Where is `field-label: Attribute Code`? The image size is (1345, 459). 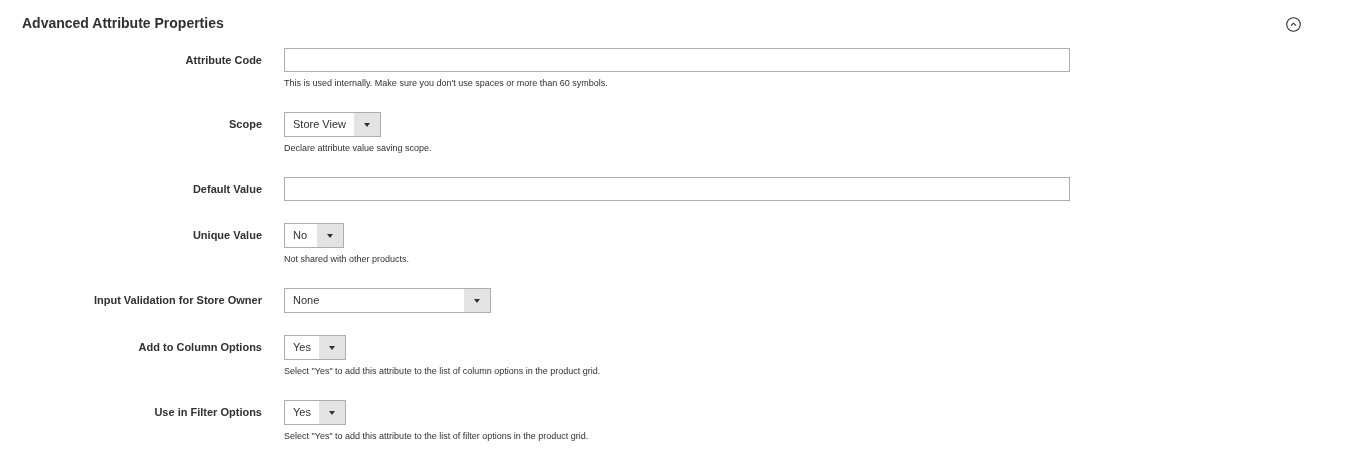 field-label: Attribute Code is located at coordinates (223, 60).